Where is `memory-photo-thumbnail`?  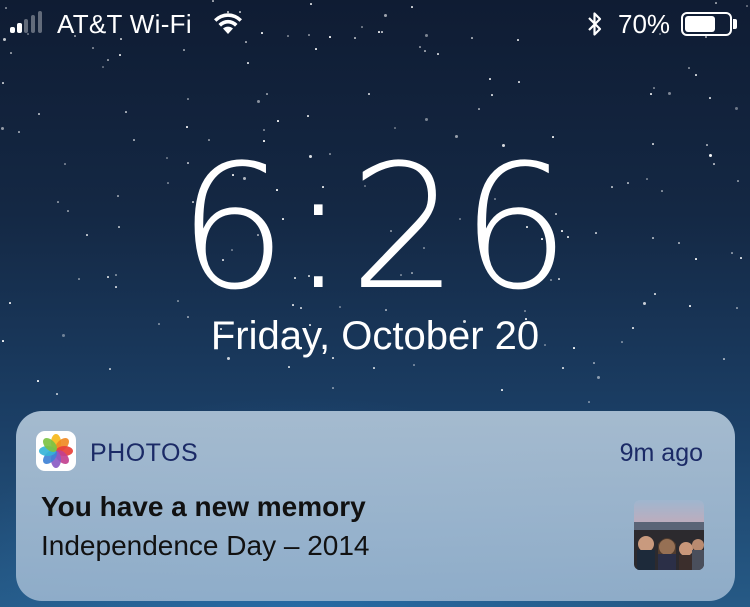
memory-photo-thumbnail is located at coordinates (669, 535).